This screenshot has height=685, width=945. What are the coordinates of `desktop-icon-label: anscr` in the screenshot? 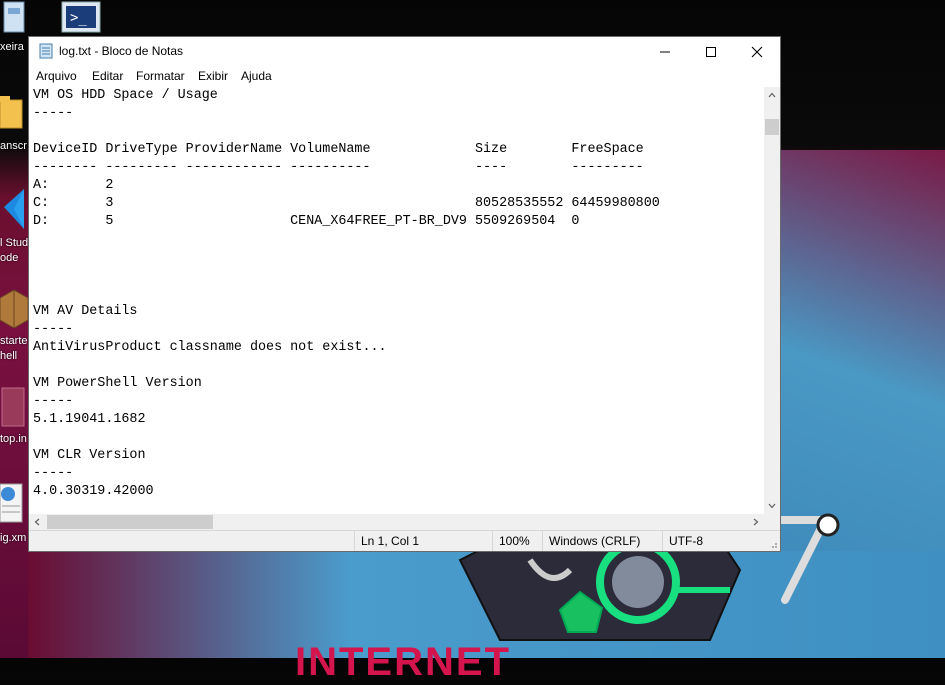 It's located at (13, 146).